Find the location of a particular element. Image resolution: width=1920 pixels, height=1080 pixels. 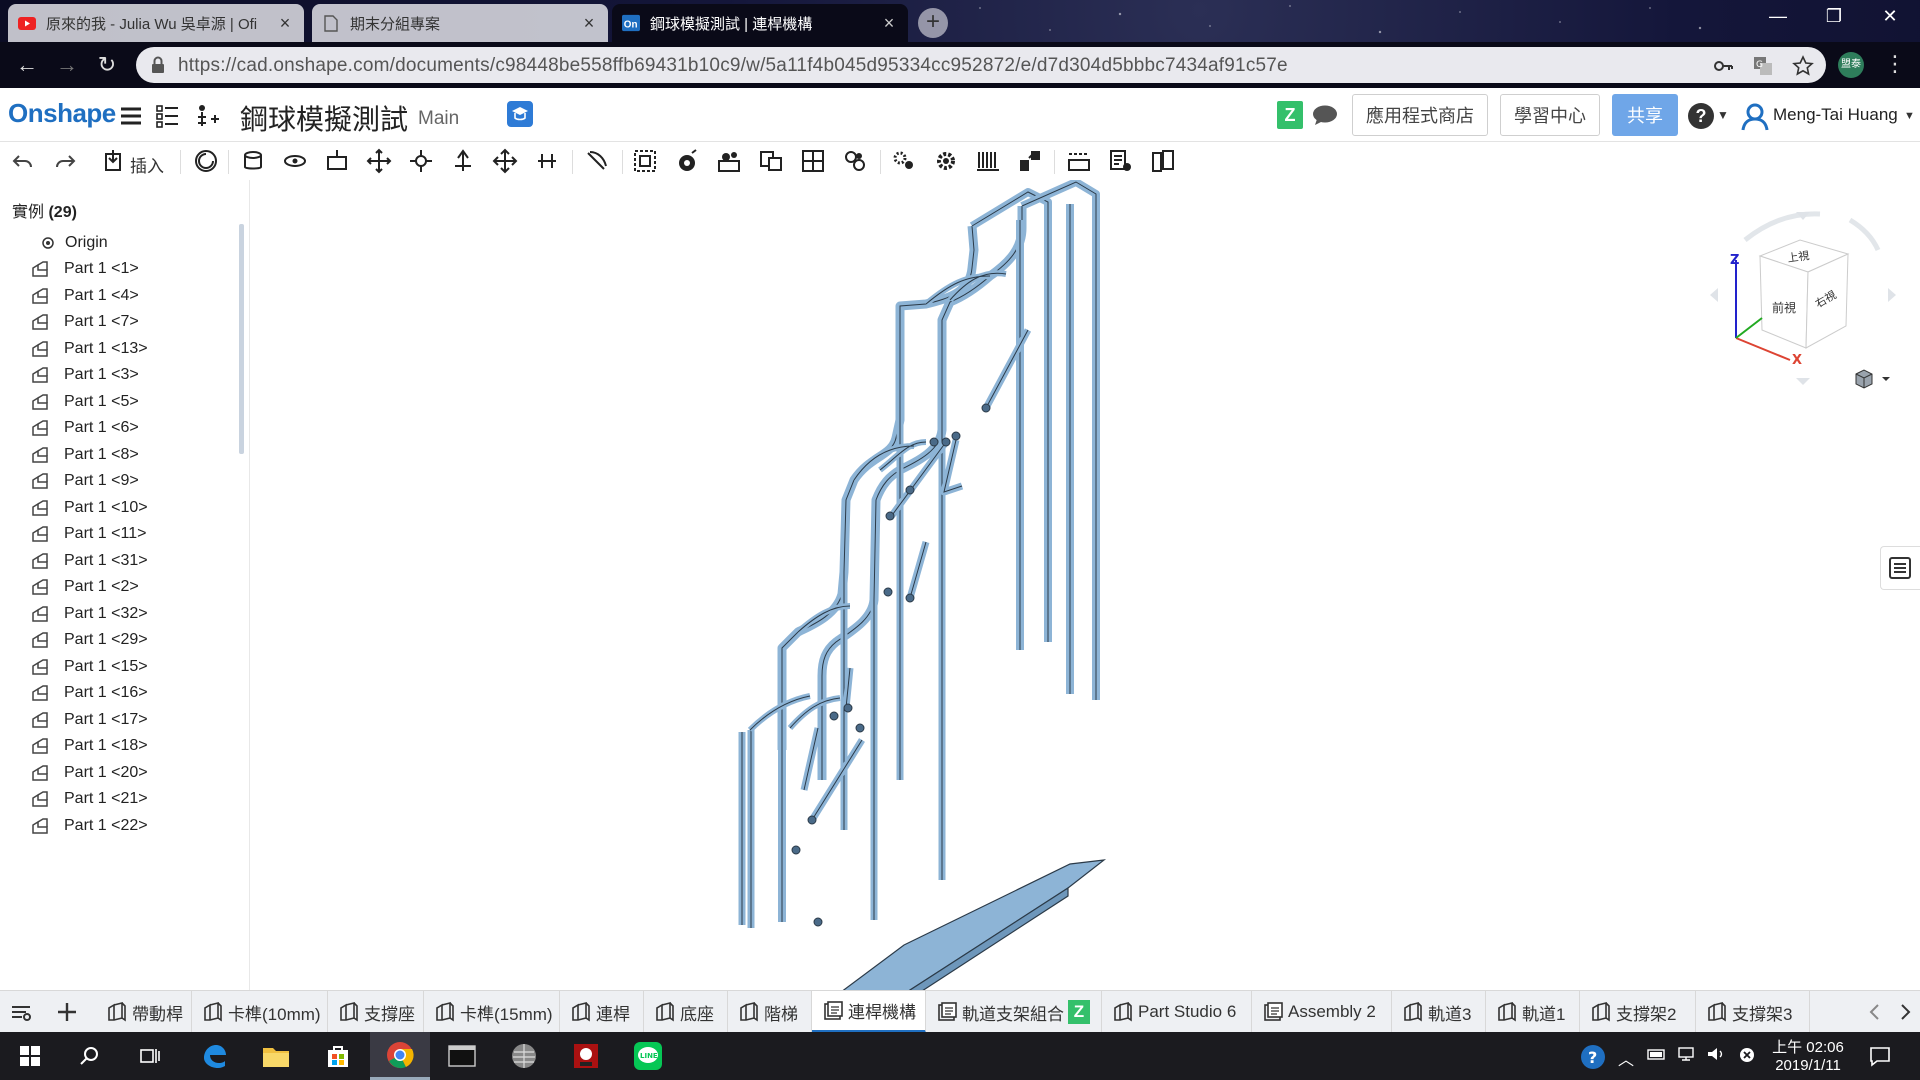

restore-icon: ❐ is located at coordinates (1834, 16).